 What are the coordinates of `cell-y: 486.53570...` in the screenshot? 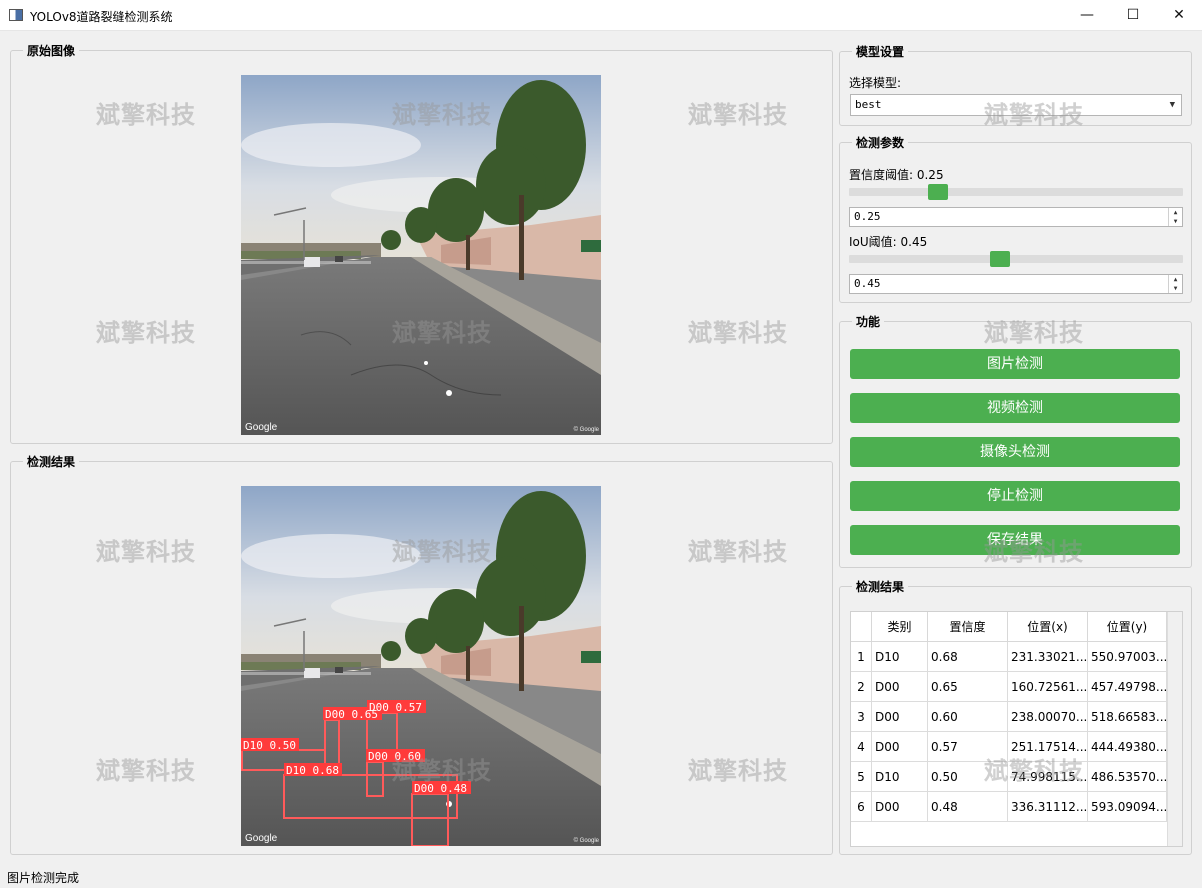 It's located at (1127, 777).